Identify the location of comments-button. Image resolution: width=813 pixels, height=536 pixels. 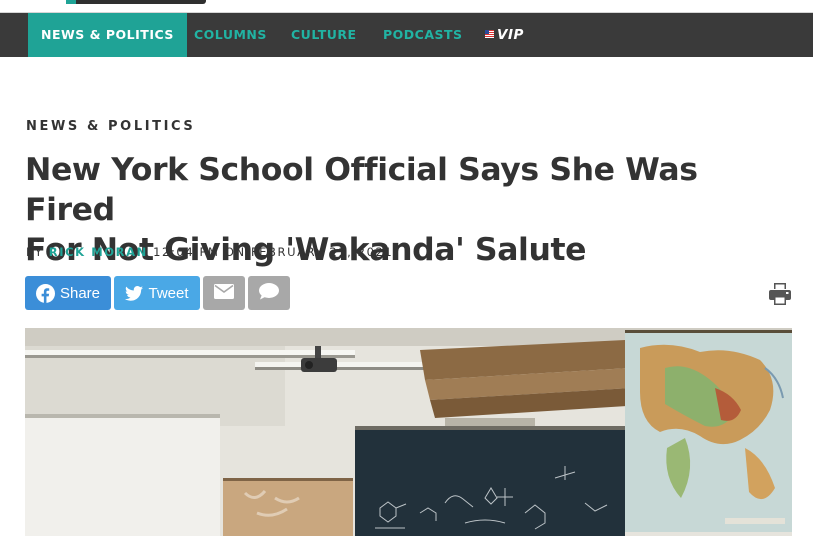
(269, 293).